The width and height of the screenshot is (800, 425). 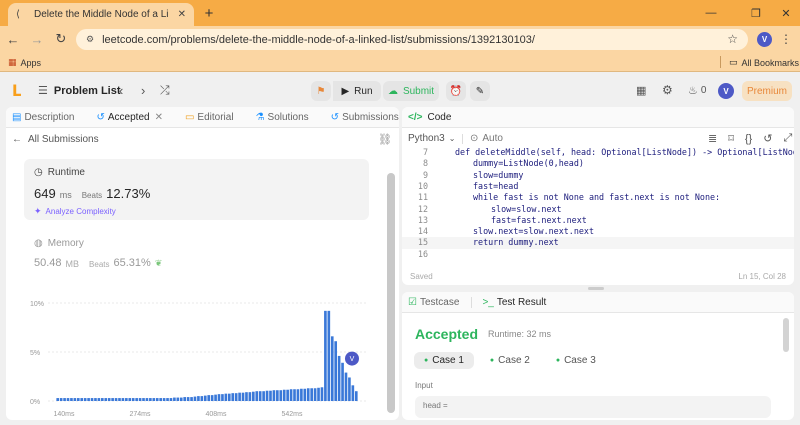 What do you see at coordinates (641, 90) in the screenshot?
I see `layout-icon: ▦` at bounding box center [641, 90].